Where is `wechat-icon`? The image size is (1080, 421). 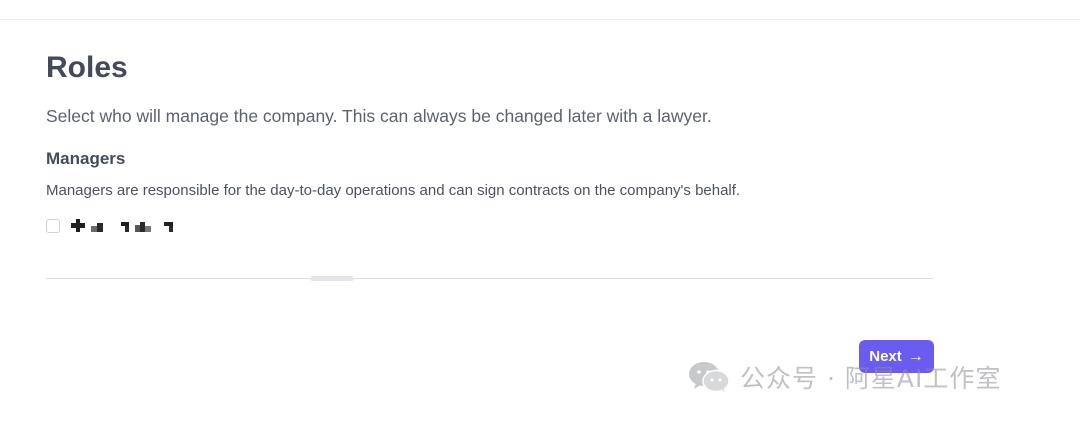
wechat-icon is located at coordinates (709, 377).